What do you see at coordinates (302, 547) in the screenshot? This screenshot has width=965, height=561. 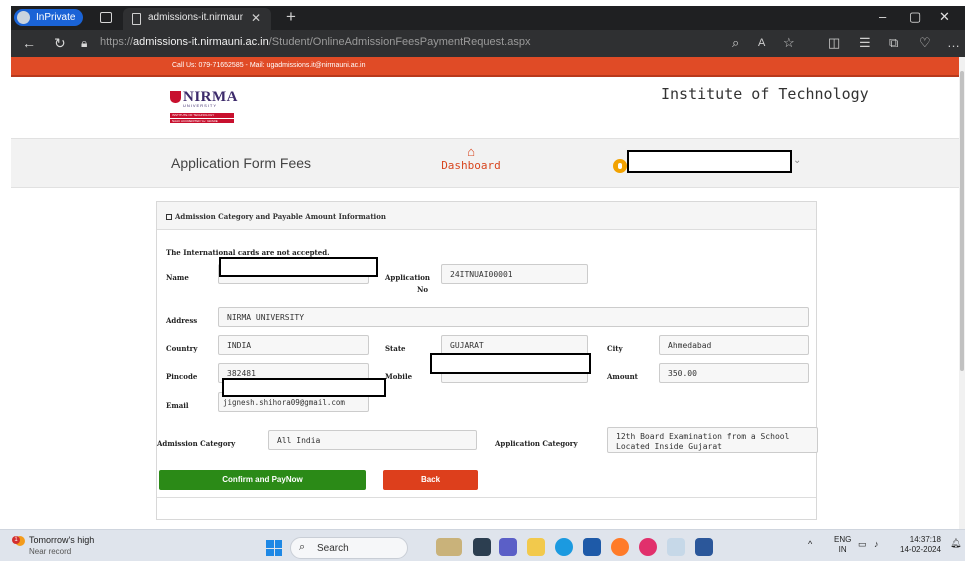 I see `search-icon: ⌕` at bounding box center [302, 547].